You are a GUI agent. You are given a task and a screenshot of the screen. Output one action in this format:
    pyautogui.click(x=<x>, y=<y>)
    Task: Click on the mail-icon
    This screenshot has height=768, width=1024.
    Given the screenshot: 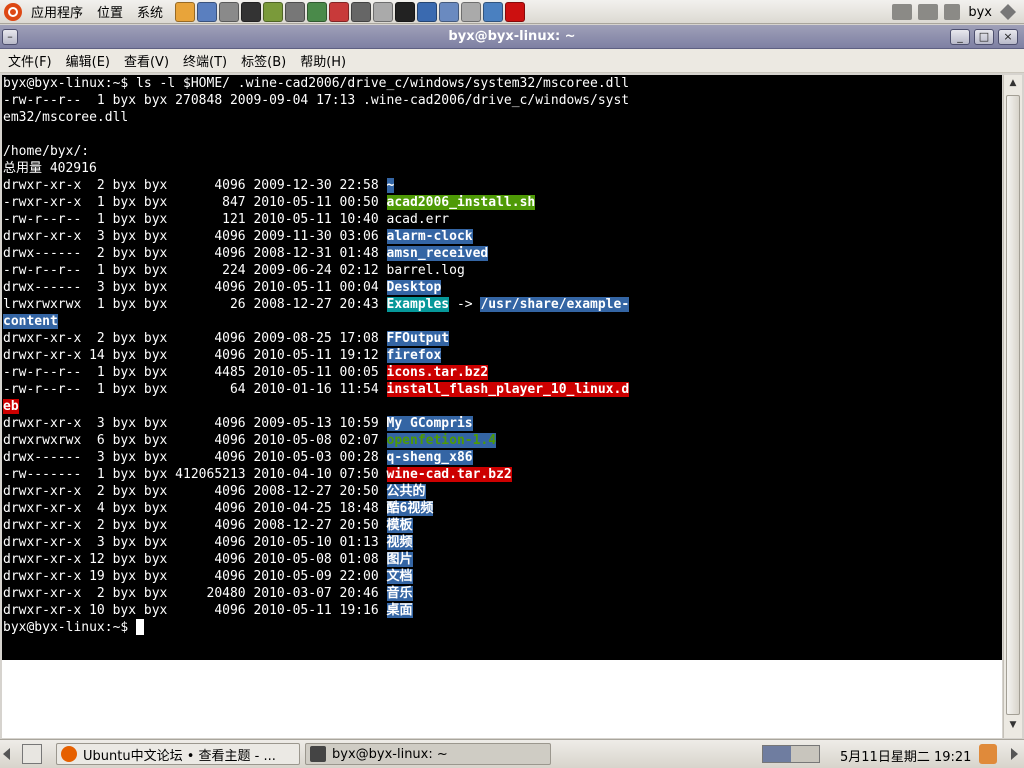 What is the action you would take?
    pyautogui.click(x=471, y=11)
    